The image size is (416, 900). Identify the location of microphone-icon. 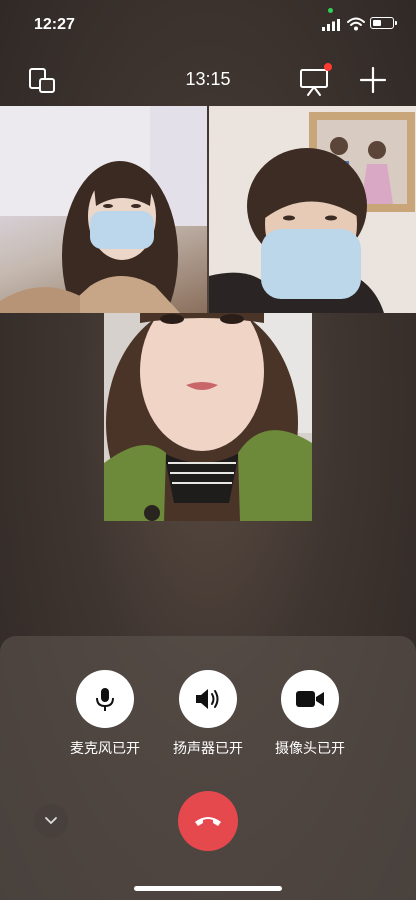
(105, 699).